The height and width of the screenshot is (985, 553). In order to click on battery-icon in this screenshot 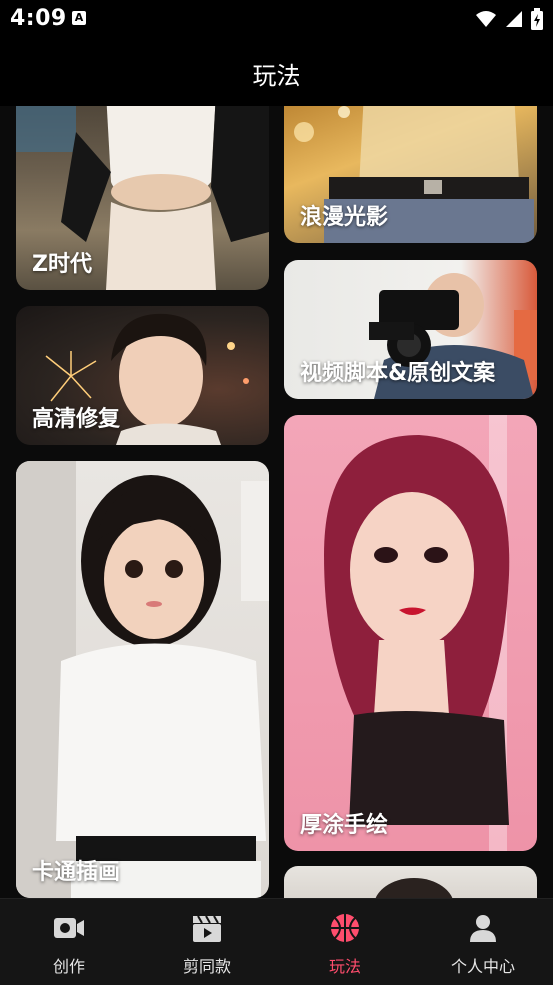, I will do `click(537, 19)`.